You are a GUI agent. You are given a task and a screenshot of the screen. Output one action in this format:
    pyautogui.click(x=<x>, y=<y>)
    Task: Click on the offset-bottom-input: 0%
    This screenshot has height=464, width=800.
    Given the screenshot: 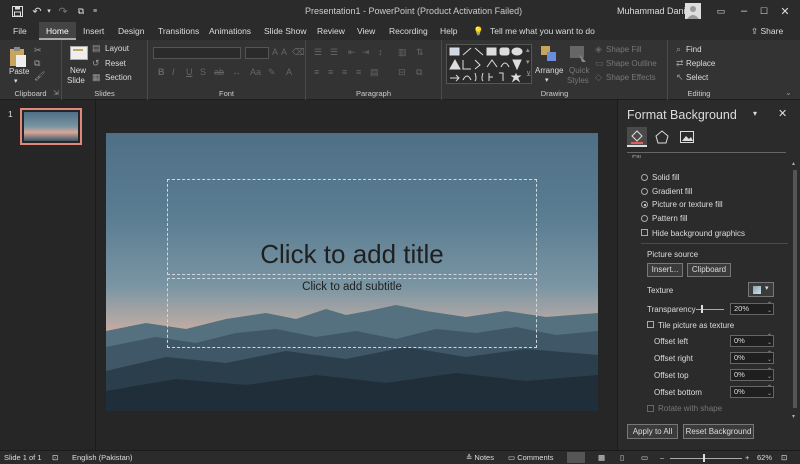 What is the action you would take?
    pyautogui.click(x=752, y=391)
    